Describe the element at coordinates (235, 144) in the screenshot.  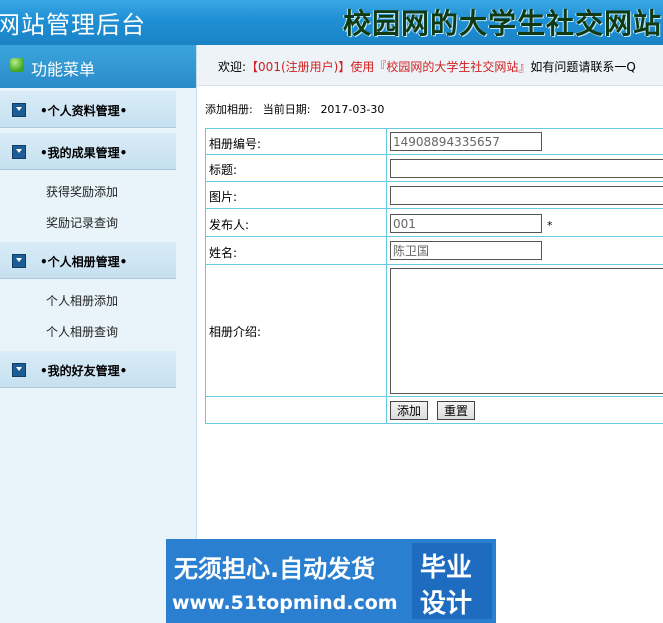
I see `album-id-label: 相册编号:` at that location.